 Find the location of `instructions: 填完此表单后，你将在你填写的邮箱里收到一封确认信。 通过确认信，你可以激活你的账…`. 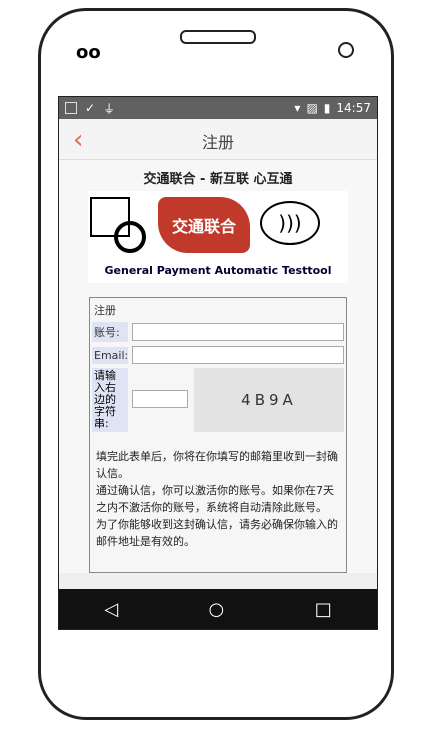

instructions: 填完此表单后，你将在你填写的邮箱里收到一封确认信。 通过确认信，你可以激活你的账… is located at coordinates (218, 503).